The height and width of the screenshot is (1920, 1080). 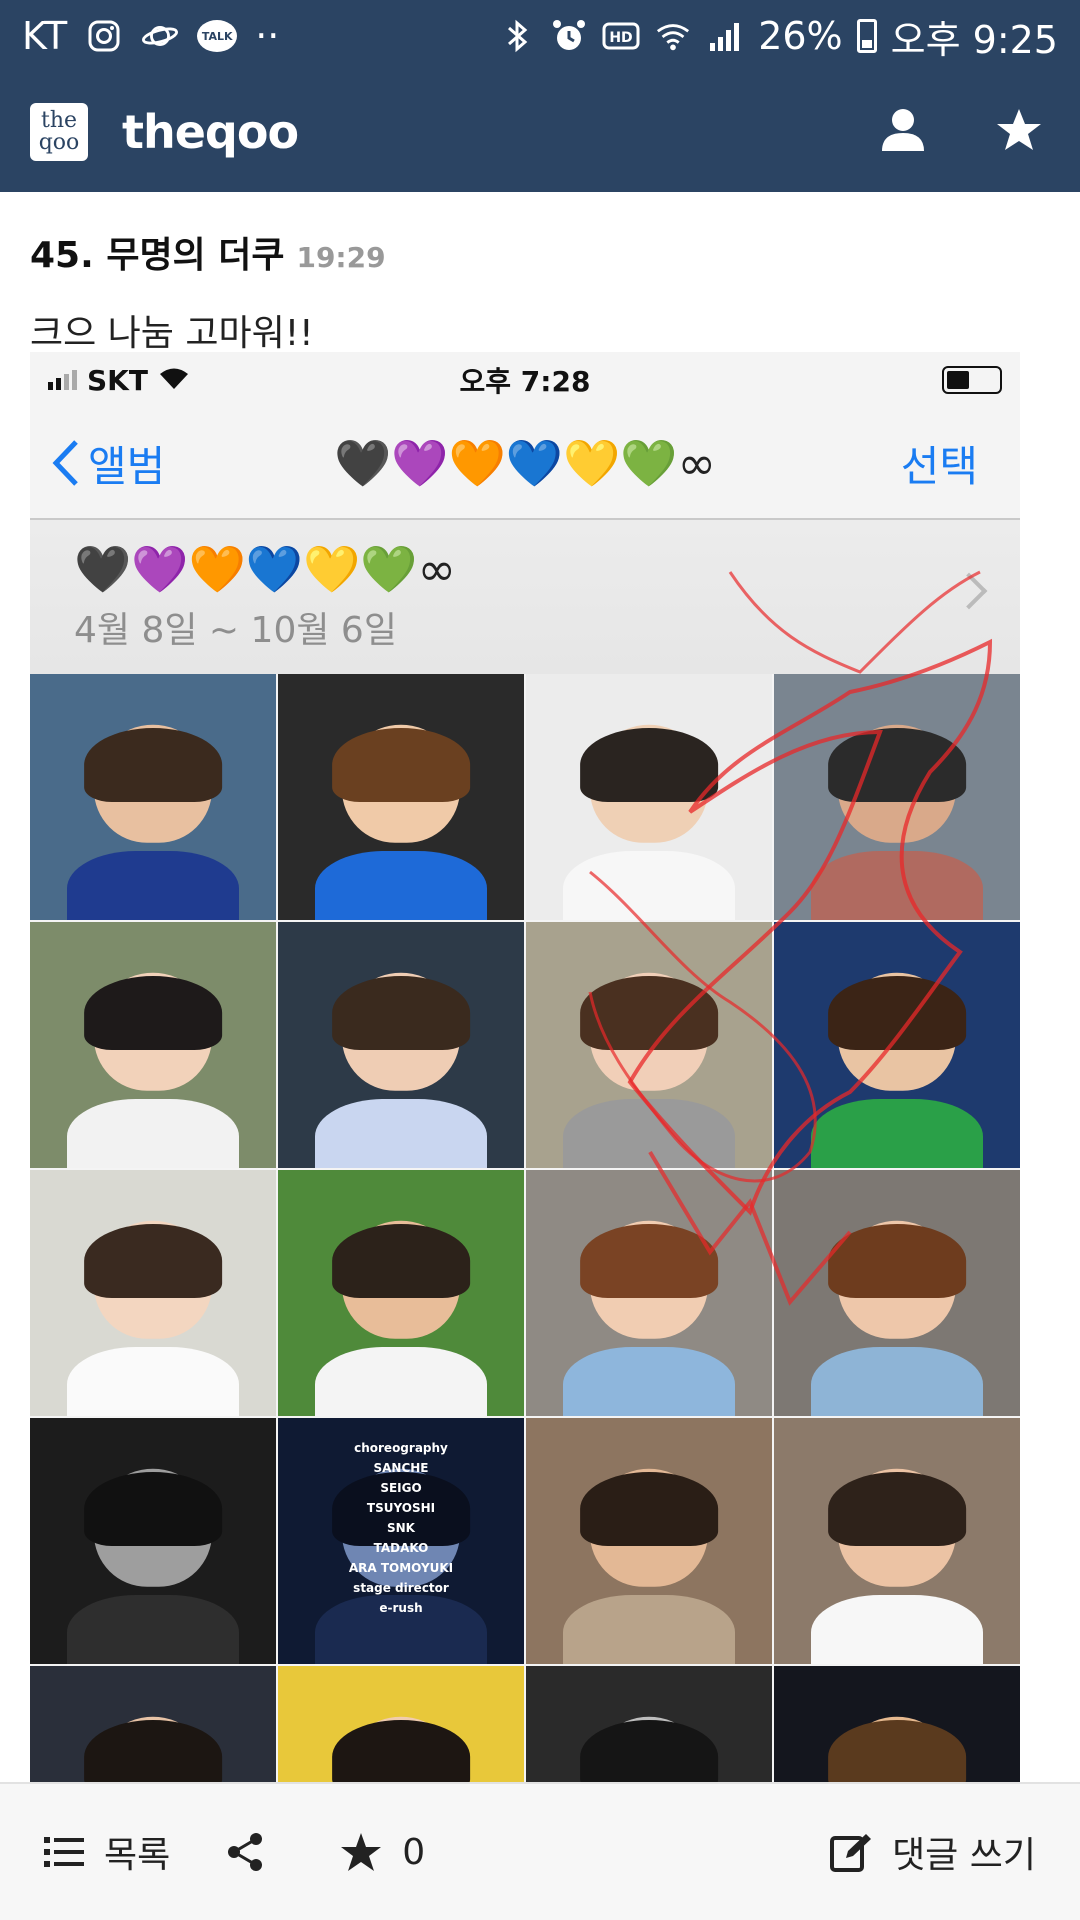 I want to click on app-header: the qoo theqoo, so click(x=540, y=132).